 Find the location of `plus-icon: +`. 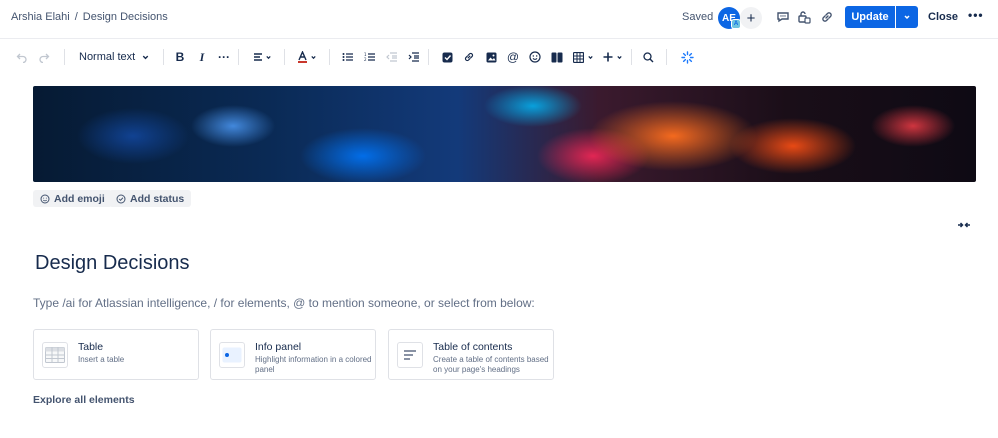

plus-icon: + is located at coordinates (751, 18).